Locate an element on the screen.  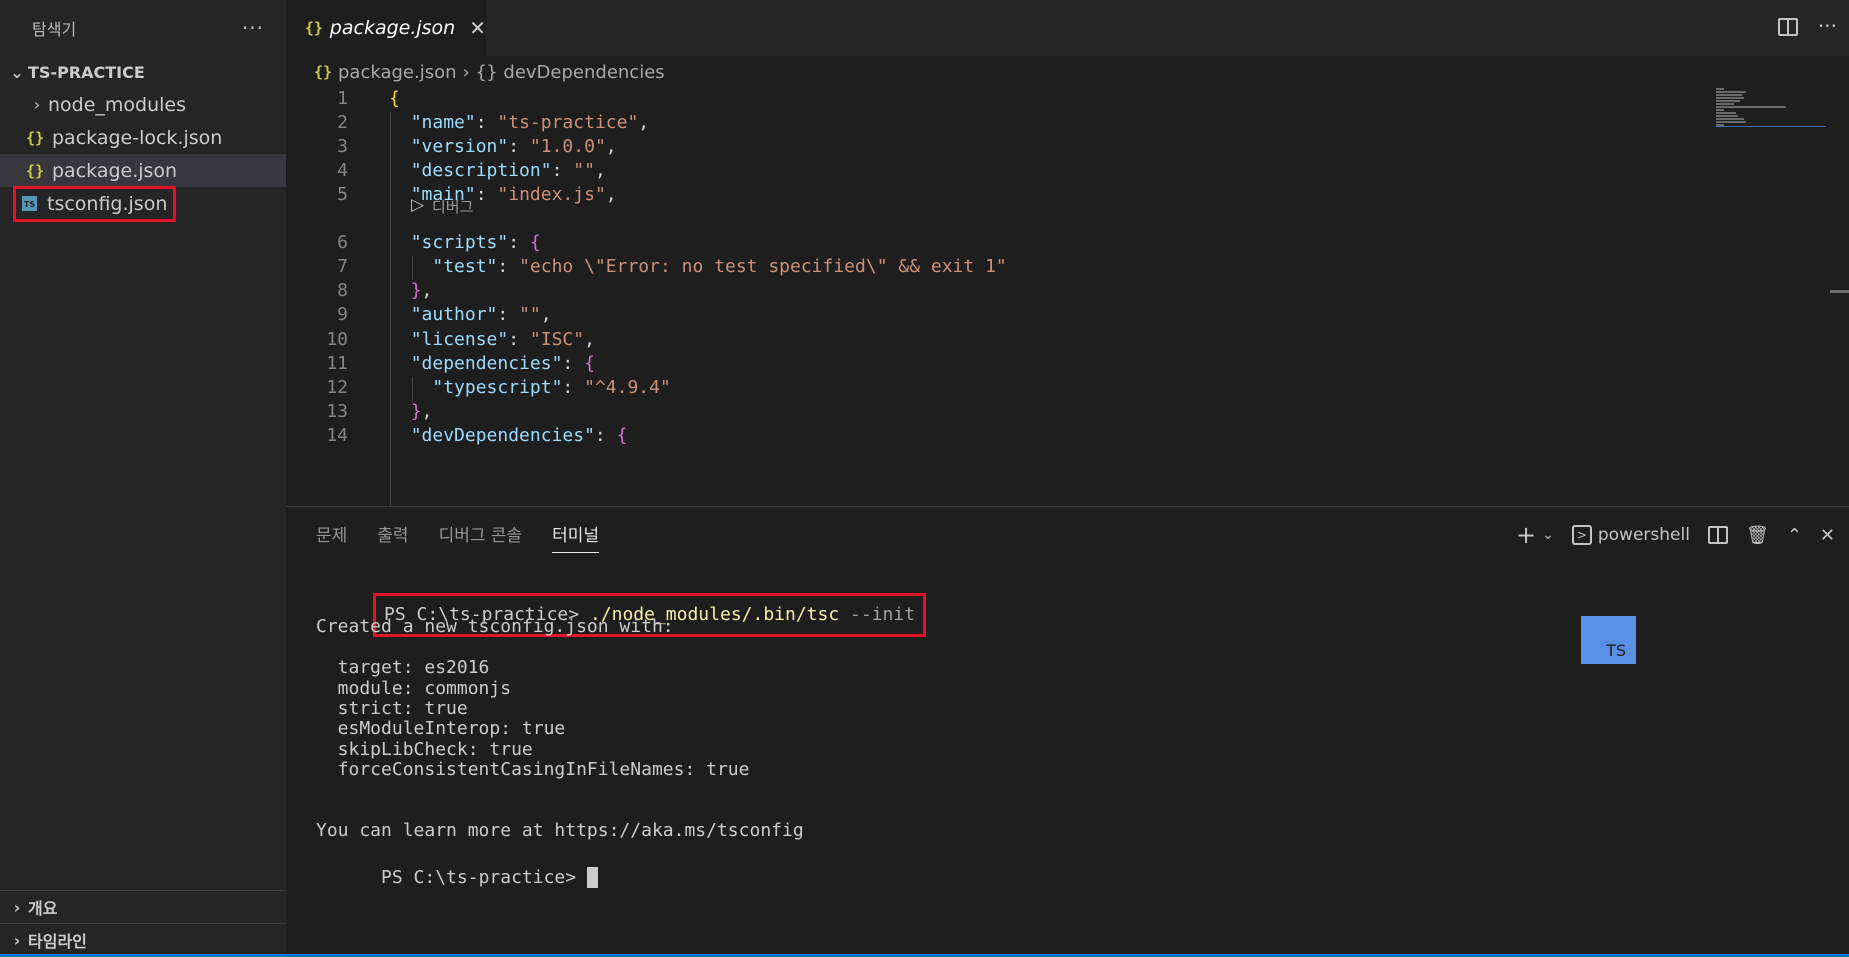
maximize-panel-icon: ⌃ is located at coordinates (1794, 535).